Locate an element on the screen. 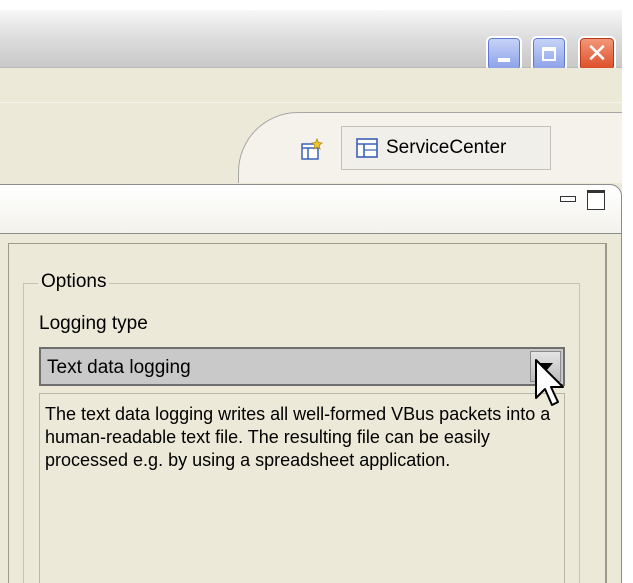 The width and height of the screenshot is (633, 583). perspective-label: ServiceCenter is located at coordinates (446, 147).